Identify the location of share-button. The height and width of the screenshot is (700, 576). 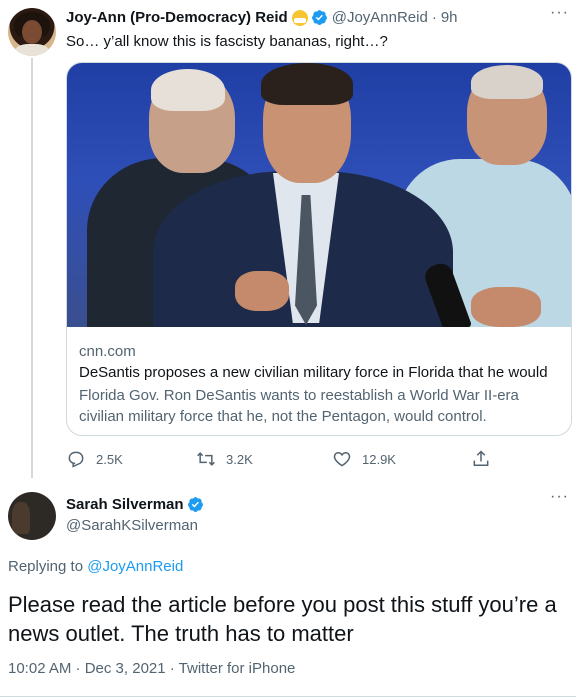
(481, 459).